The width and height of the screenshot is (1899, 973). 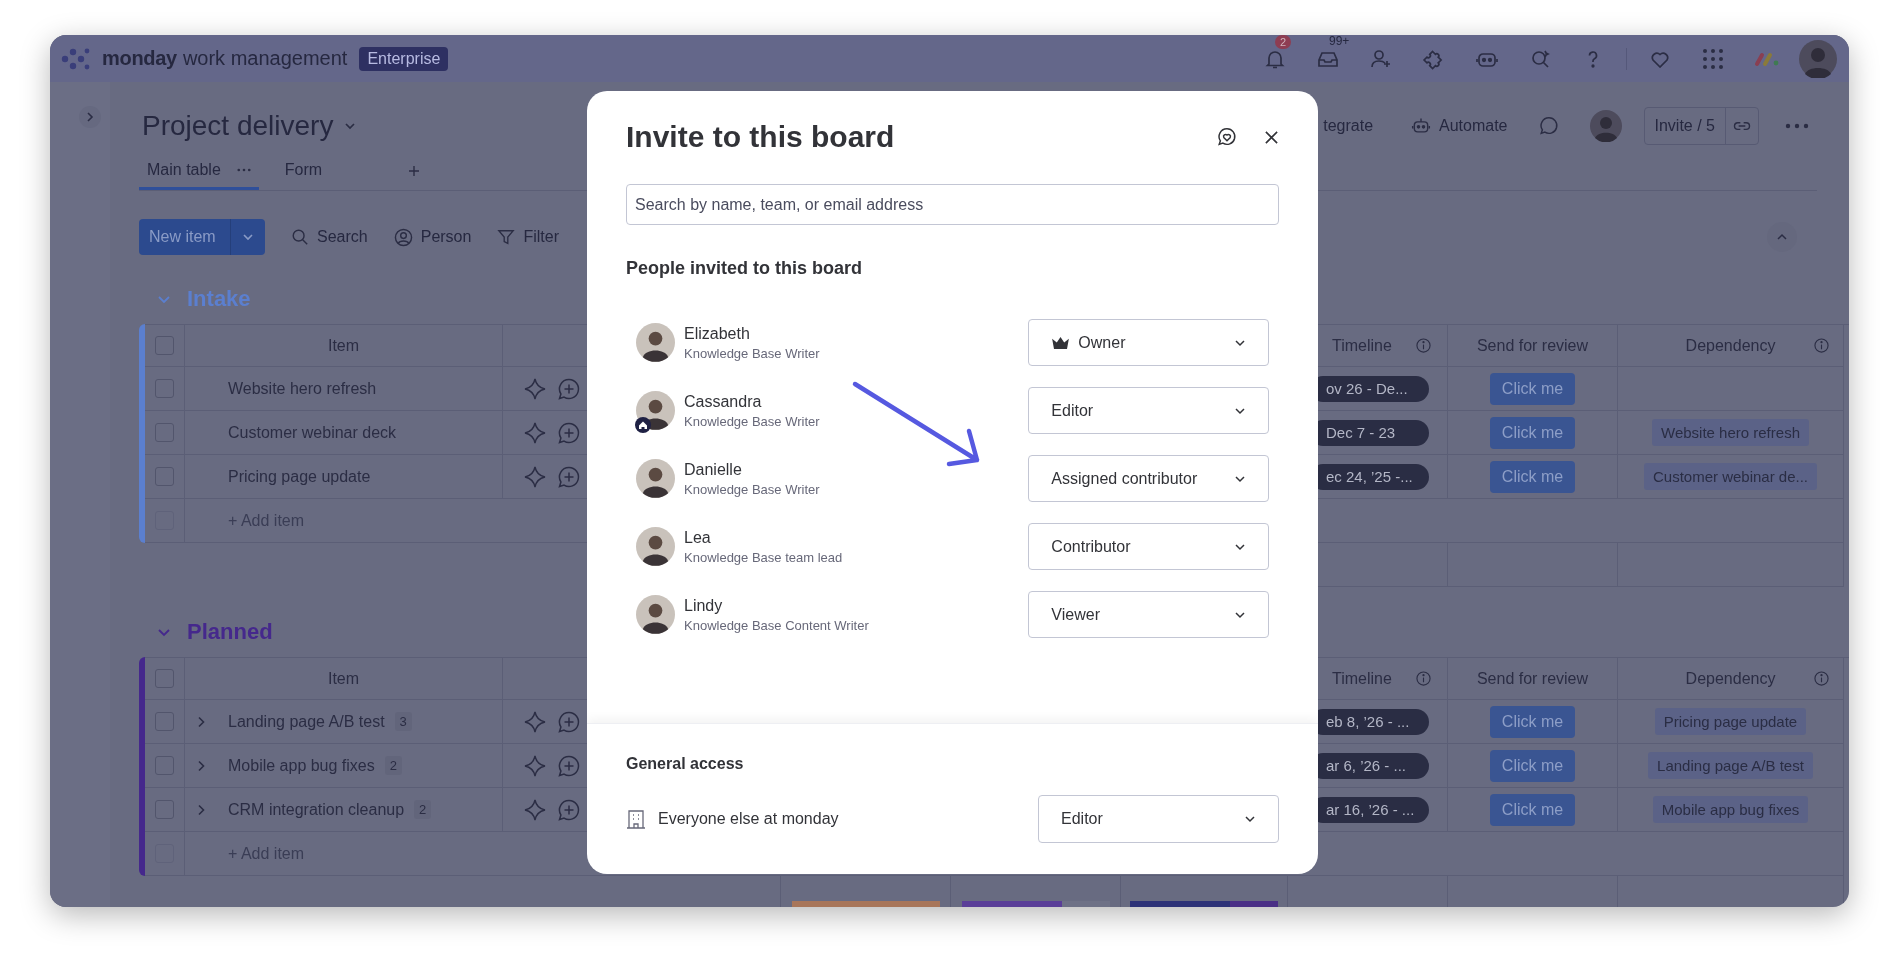 I want to click on logo-icon, so click(x=75, y=58).